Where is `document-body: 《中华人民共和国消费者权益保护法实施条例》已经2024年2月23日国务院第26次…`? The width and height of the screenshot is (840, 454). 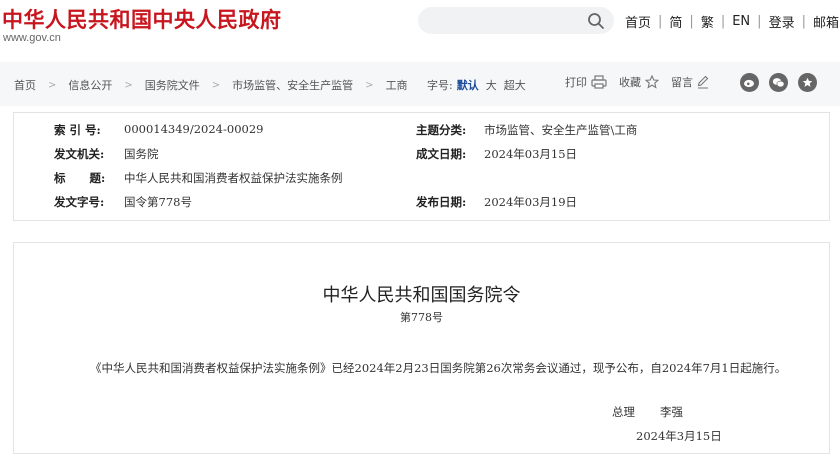
document-body: 《中华人民共和国消费者权益保护法实施条例》已经2024年2月23日国务院第26次… is located at coordinates (438, 368).